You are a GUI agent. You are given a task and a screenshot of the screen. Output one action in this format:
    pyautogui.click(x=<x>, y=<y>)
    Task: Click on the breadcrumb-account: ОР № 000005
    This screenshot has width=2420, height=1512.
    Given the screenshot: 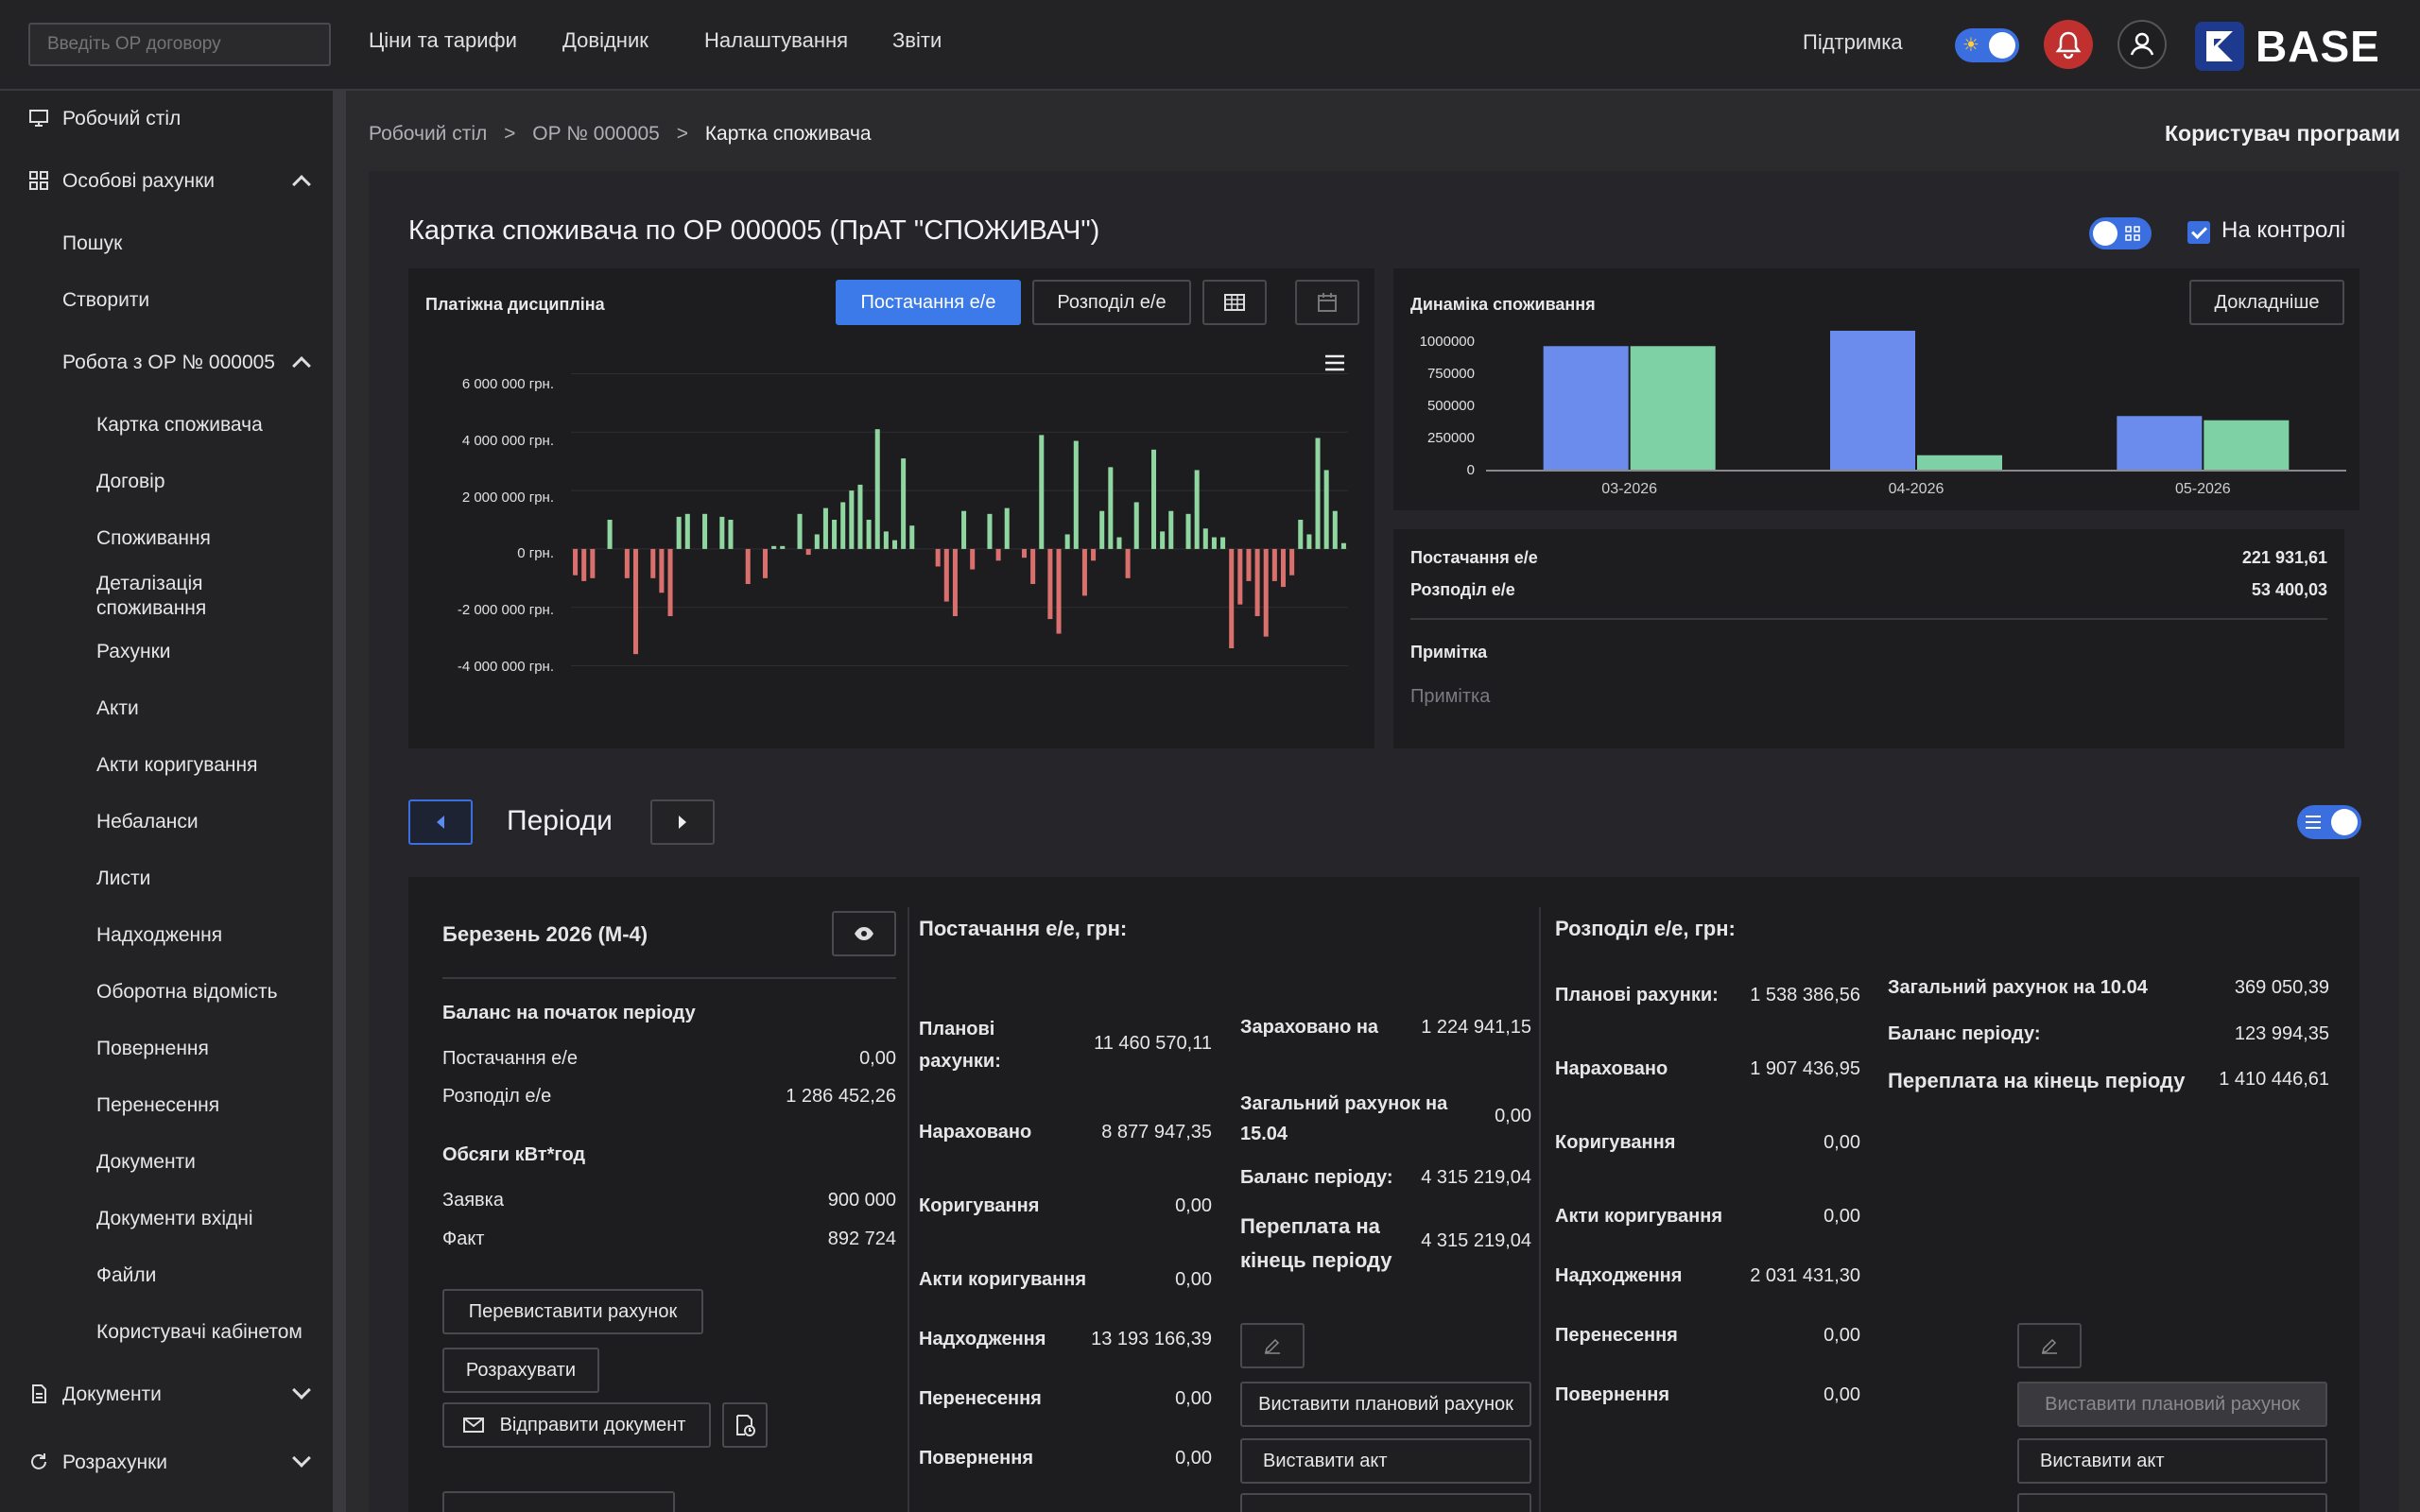 What is the action you would take?
    pyautogui.click(x=596, y=134)
    